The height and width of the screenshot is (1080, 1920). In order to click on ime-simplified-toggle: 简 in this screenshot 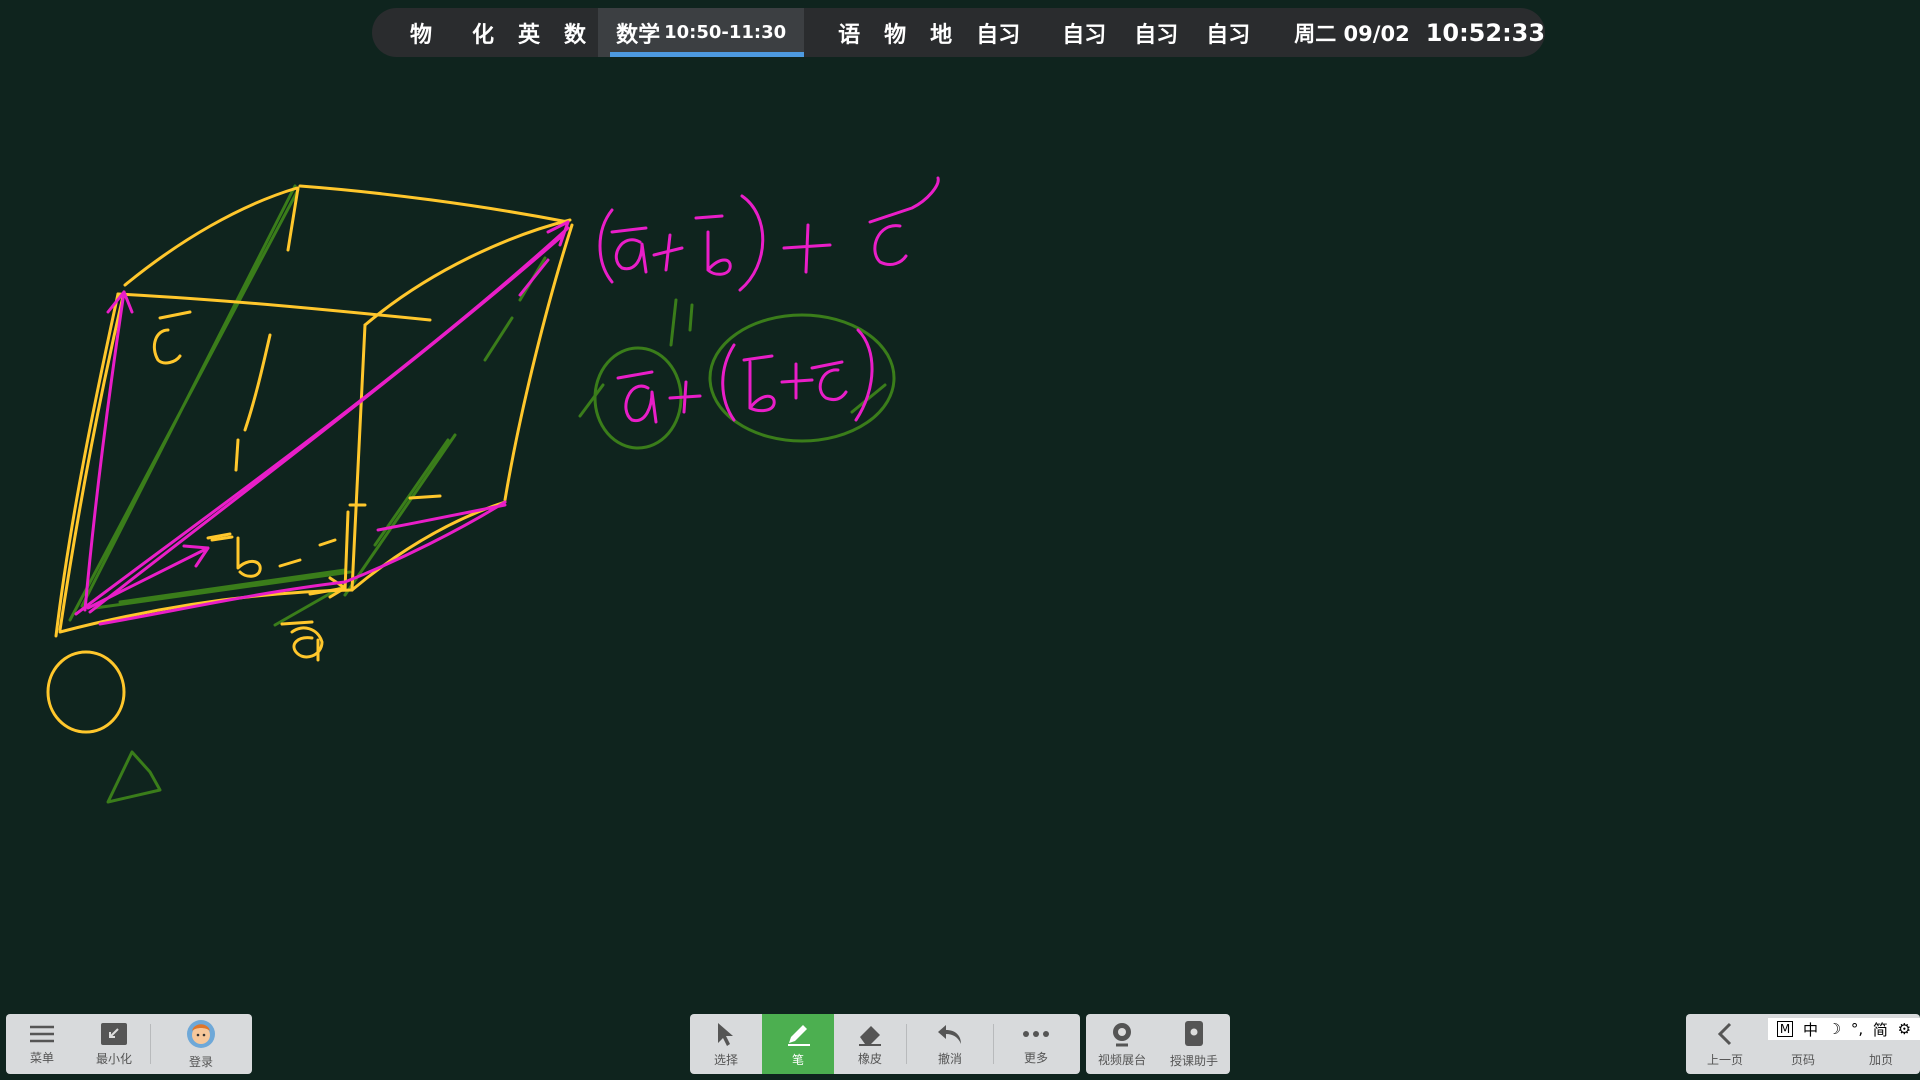, I will do `click(1880, 1029)`.